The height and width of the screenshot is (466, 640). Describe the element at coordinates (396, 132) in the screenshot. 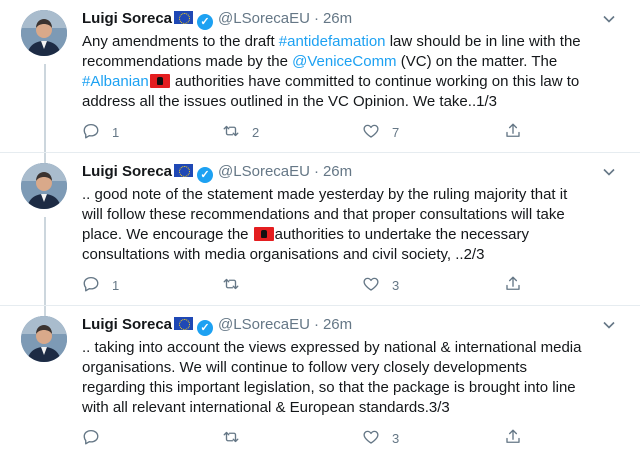

I see `like-count: 7` at that location.